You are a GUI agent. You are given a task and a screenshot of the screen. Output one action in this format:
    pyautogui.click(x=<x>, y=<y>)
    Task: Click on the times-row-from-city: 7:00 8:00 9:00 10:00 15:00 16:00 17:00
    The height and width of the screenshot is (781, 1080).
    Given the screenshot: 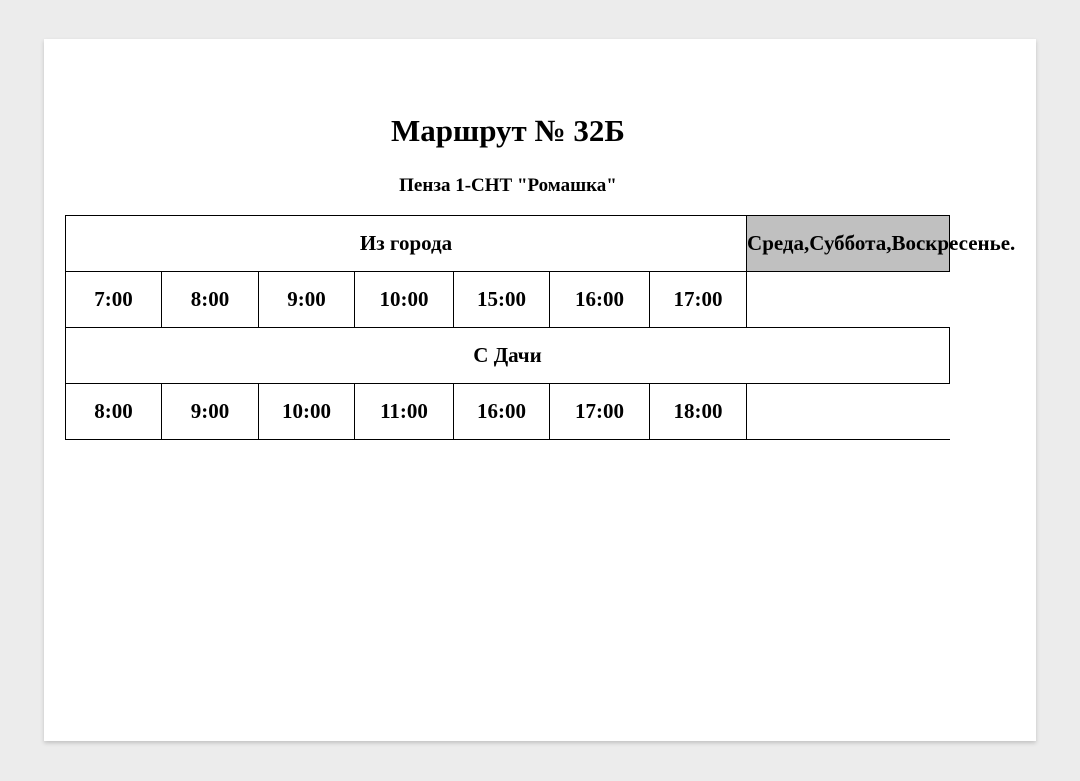 What is the action you would take?
    pyautogui.click(x=507, y=299)
    